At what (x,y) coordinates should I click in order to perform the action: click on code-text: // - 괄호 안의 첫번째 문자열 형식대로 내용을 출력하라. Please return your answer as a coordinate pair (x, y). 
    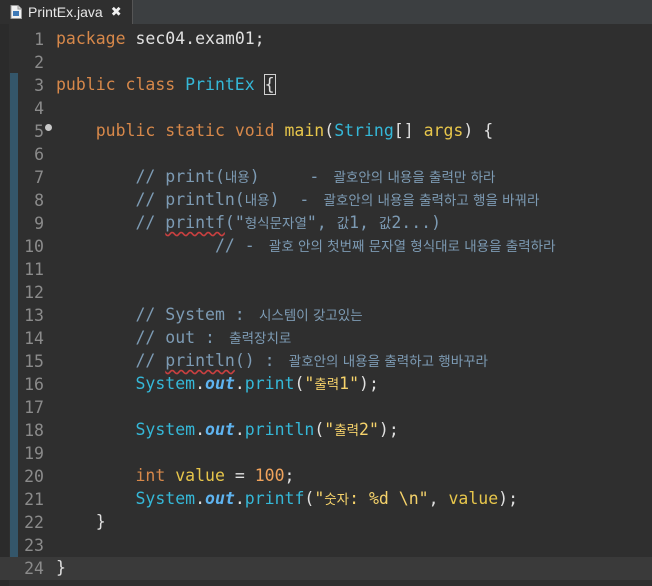
    Looking at the image, I should click on (306, 246).